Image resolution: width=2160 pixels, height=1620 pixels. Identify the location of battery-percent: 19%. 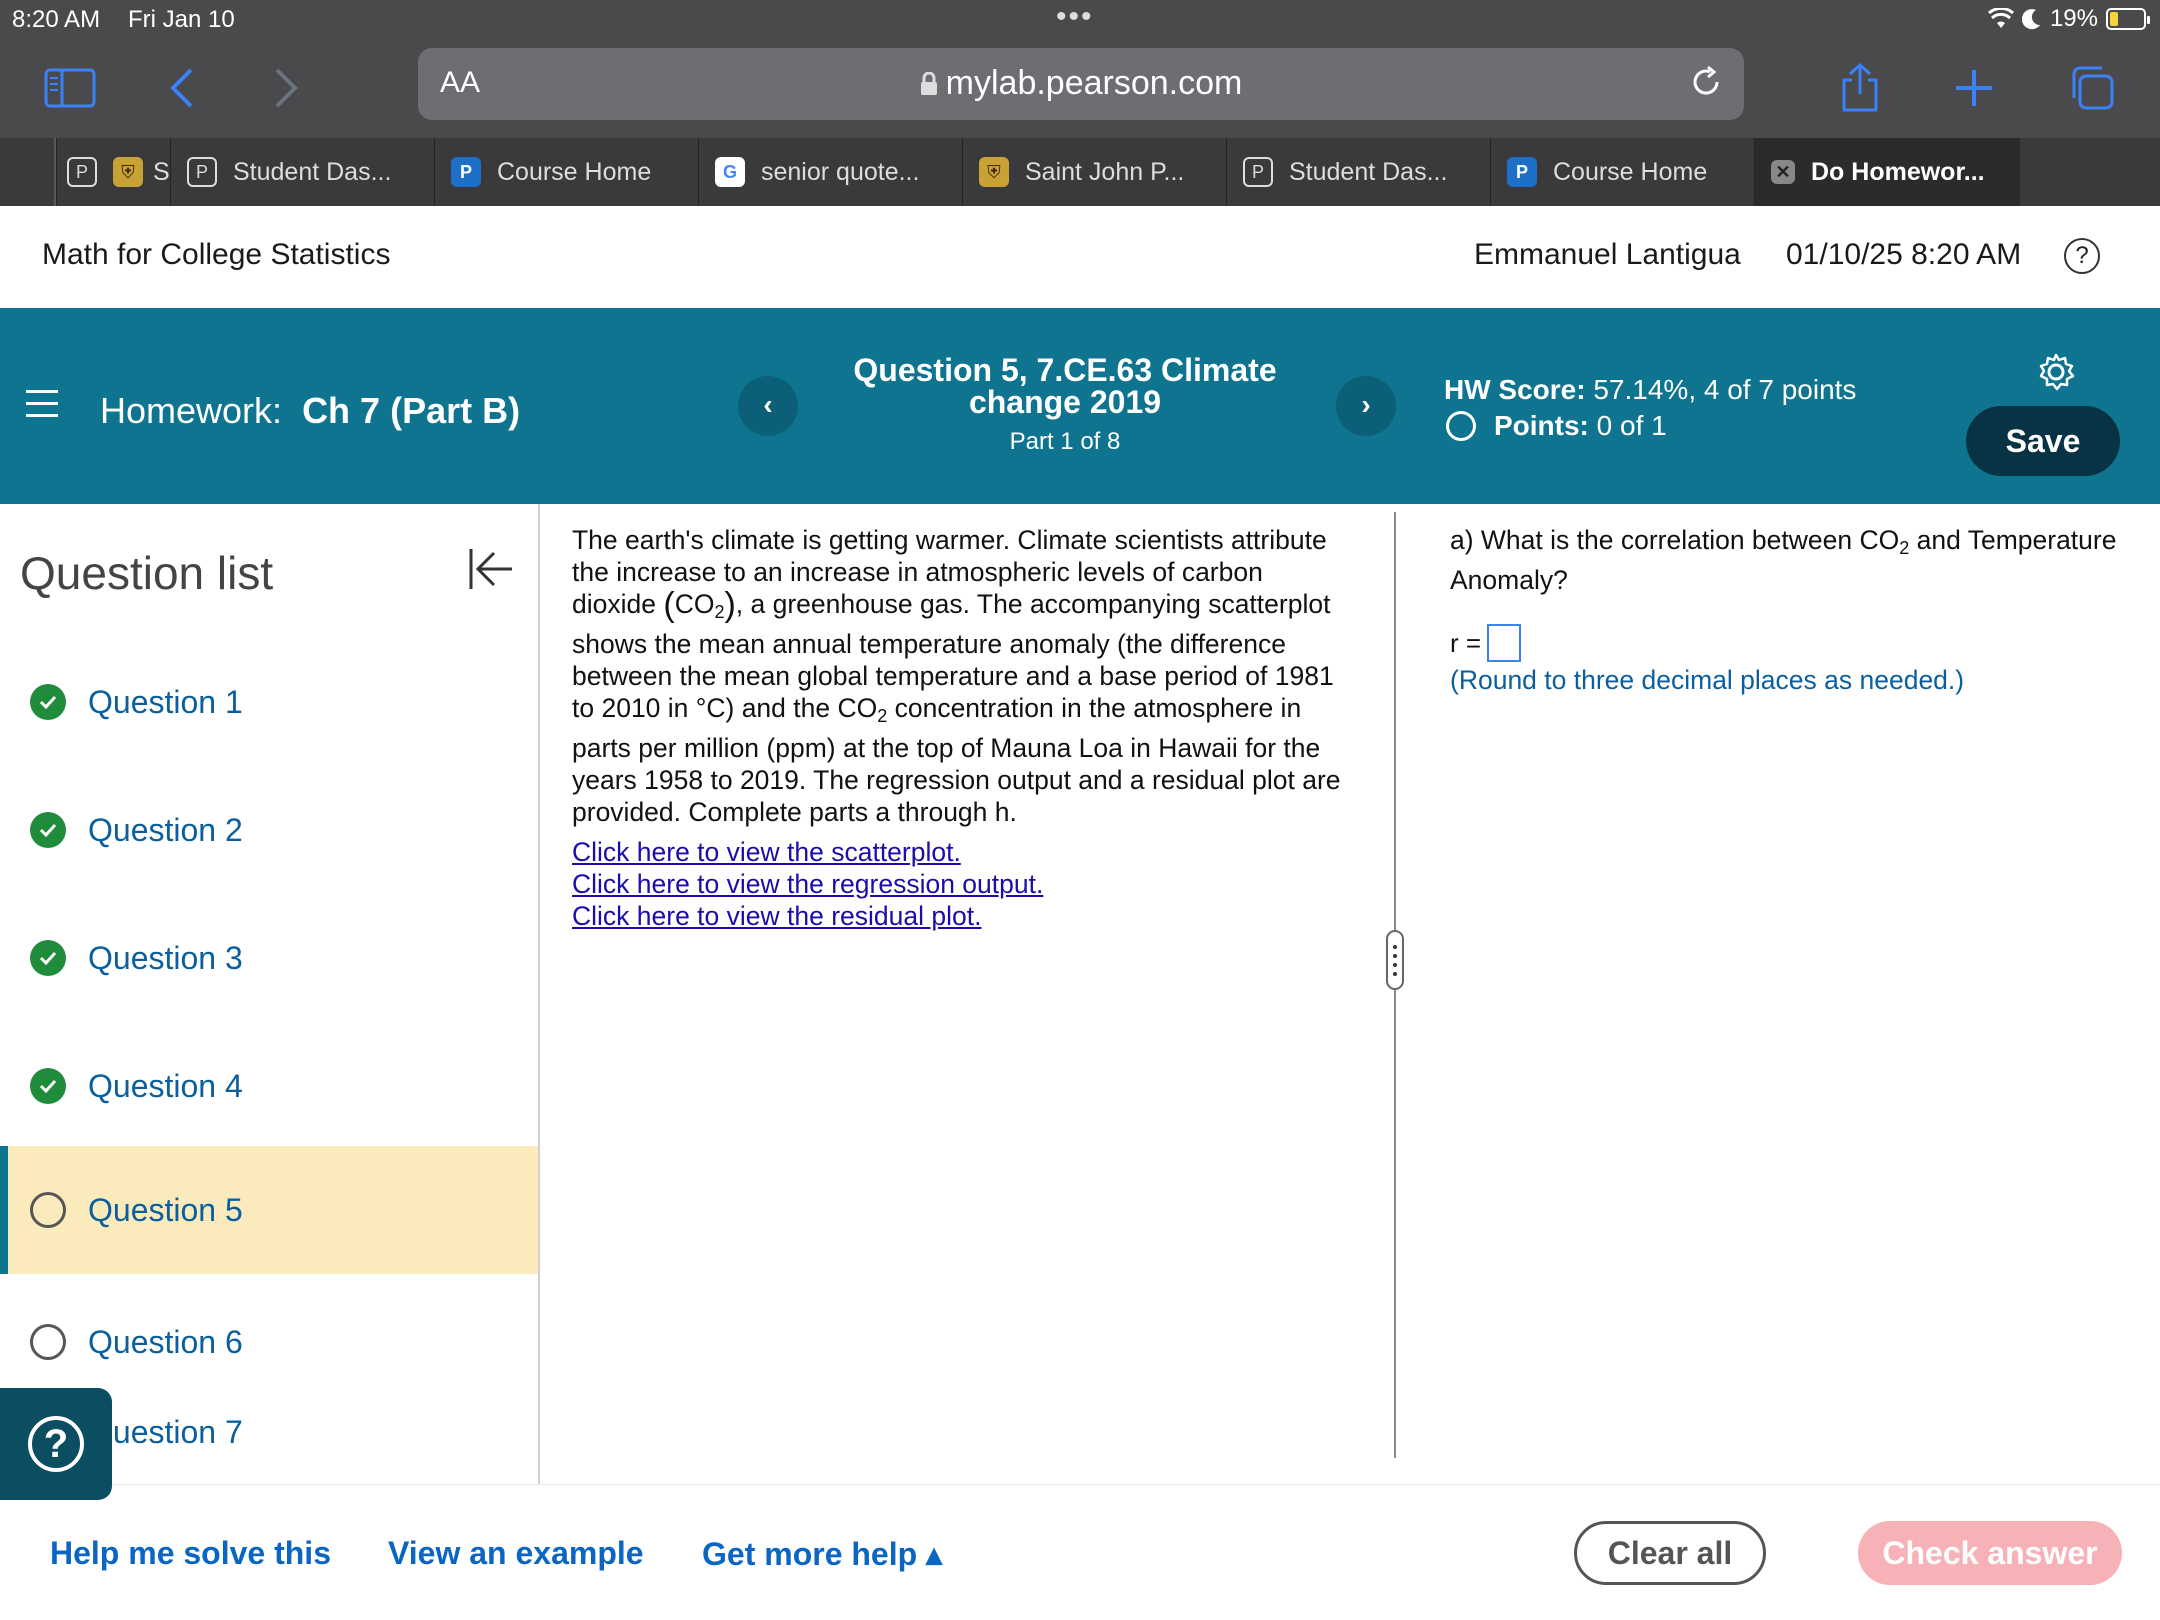
(2073, 18).